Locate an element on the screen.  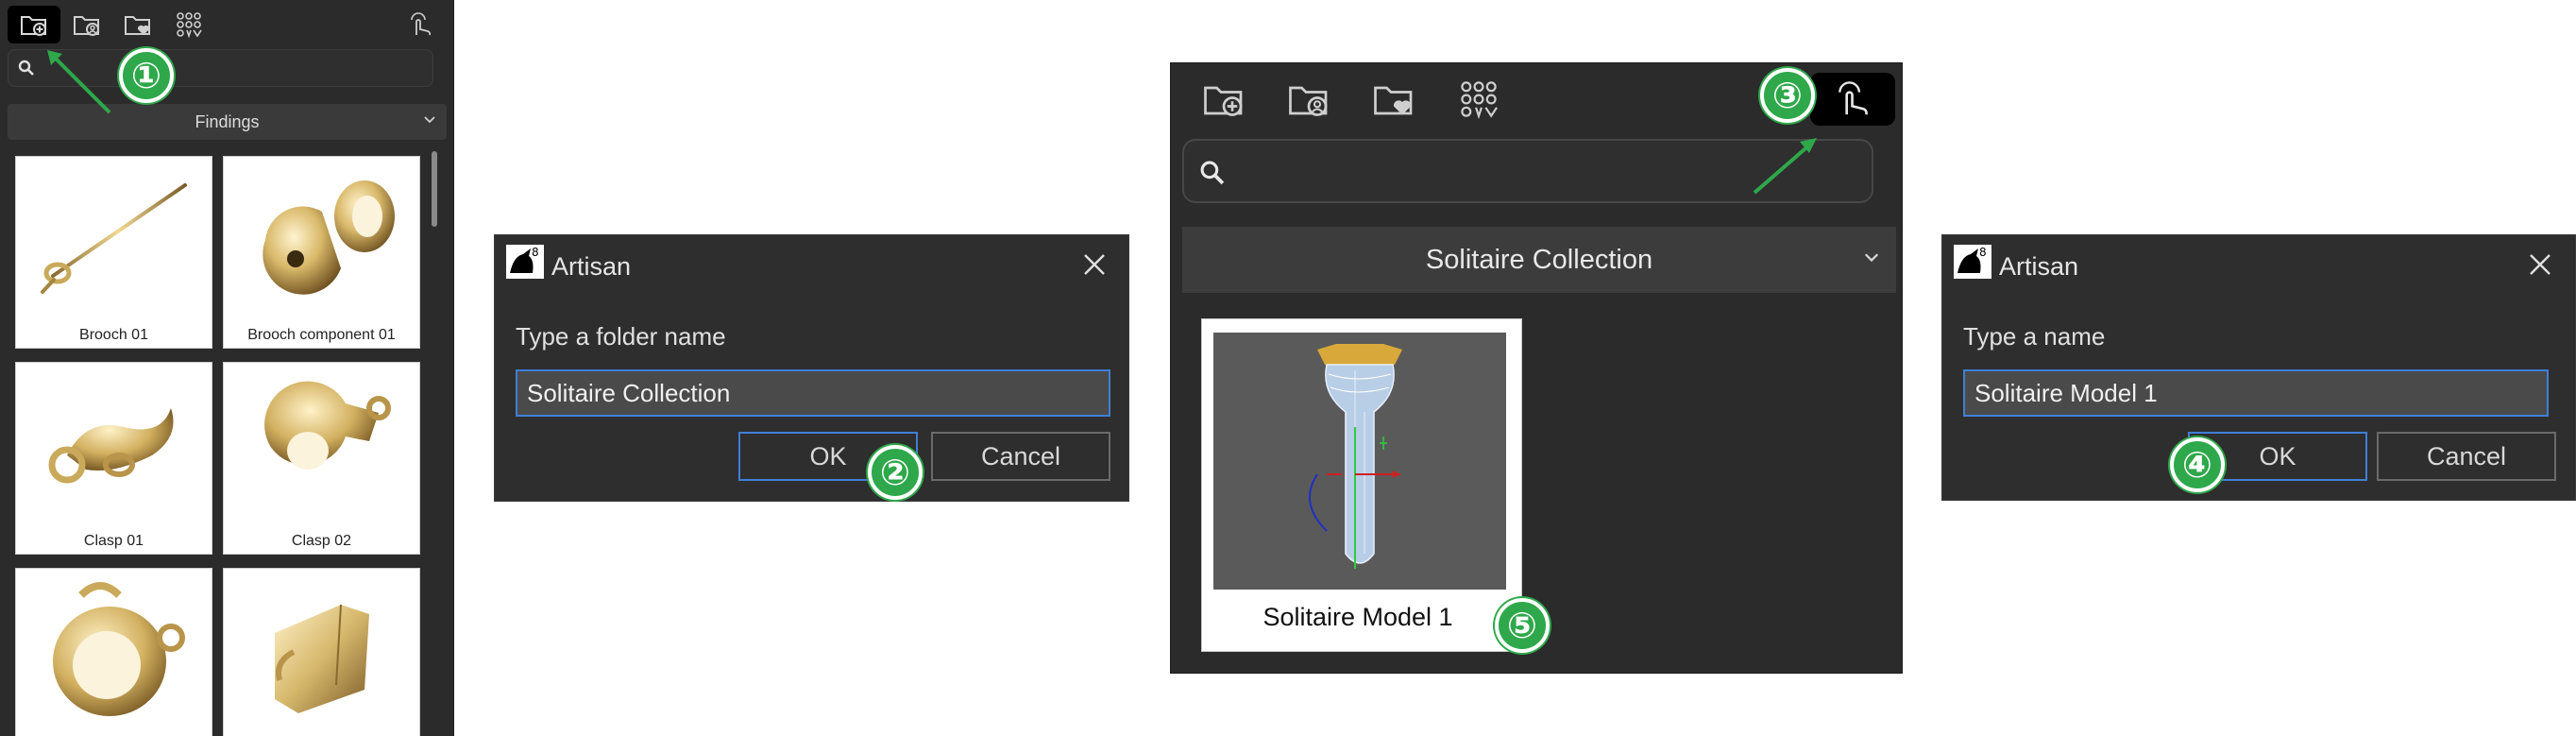
step-badge-1: ① is located at coordinates (146, 75).